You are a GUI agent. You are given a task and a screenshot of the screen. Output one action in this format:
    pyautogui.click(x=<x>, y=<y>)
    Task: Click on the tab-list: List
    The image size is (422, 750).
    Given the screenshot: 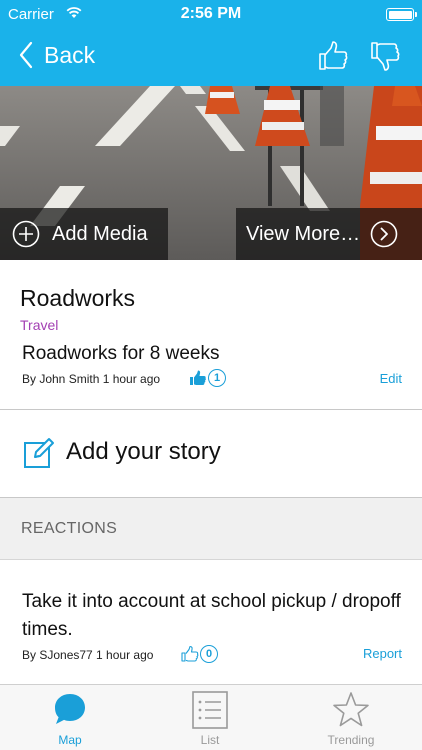 What is the action you would take?
    pyautogui.click(x=210, y=717)
    